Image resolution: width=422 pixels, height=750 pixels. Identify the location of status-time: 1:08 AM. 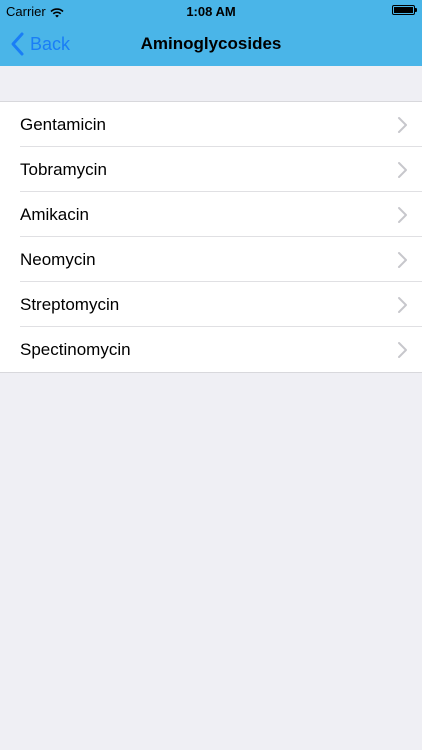
(211, 11).